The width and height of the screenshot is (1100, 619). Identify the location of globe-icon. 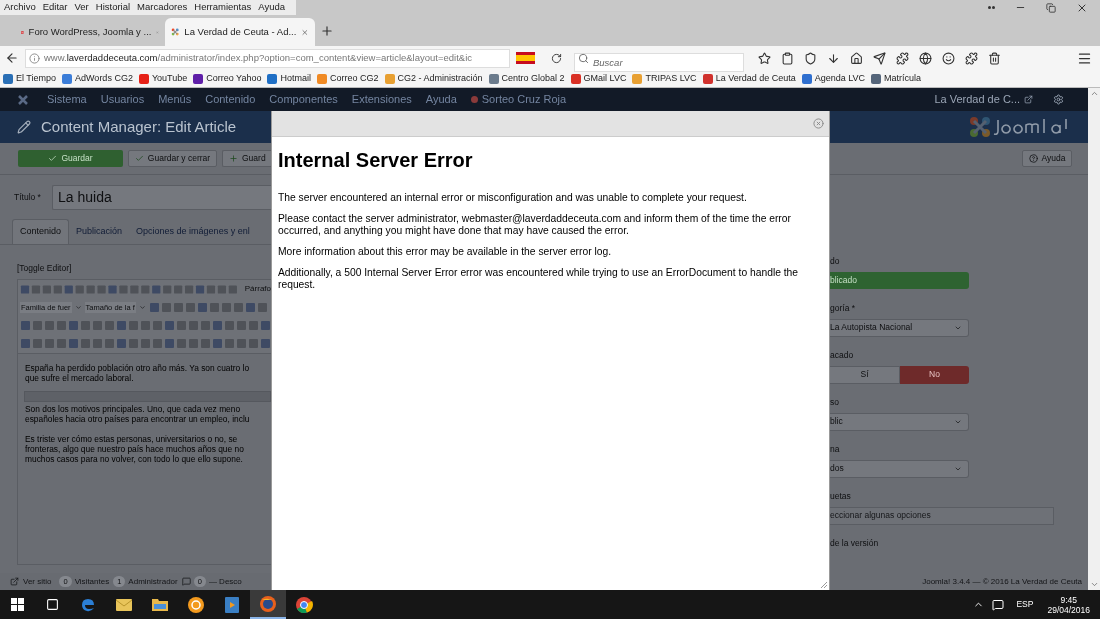
(925, 58).